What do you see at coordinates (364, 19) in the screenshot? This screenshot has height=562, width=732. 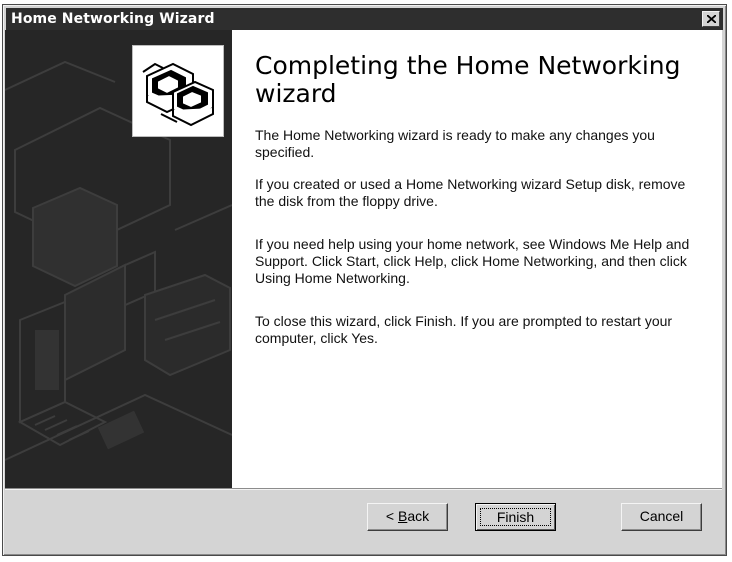 I see `title-bar: Home Networking Wizard` at bounding box center [364, 19].